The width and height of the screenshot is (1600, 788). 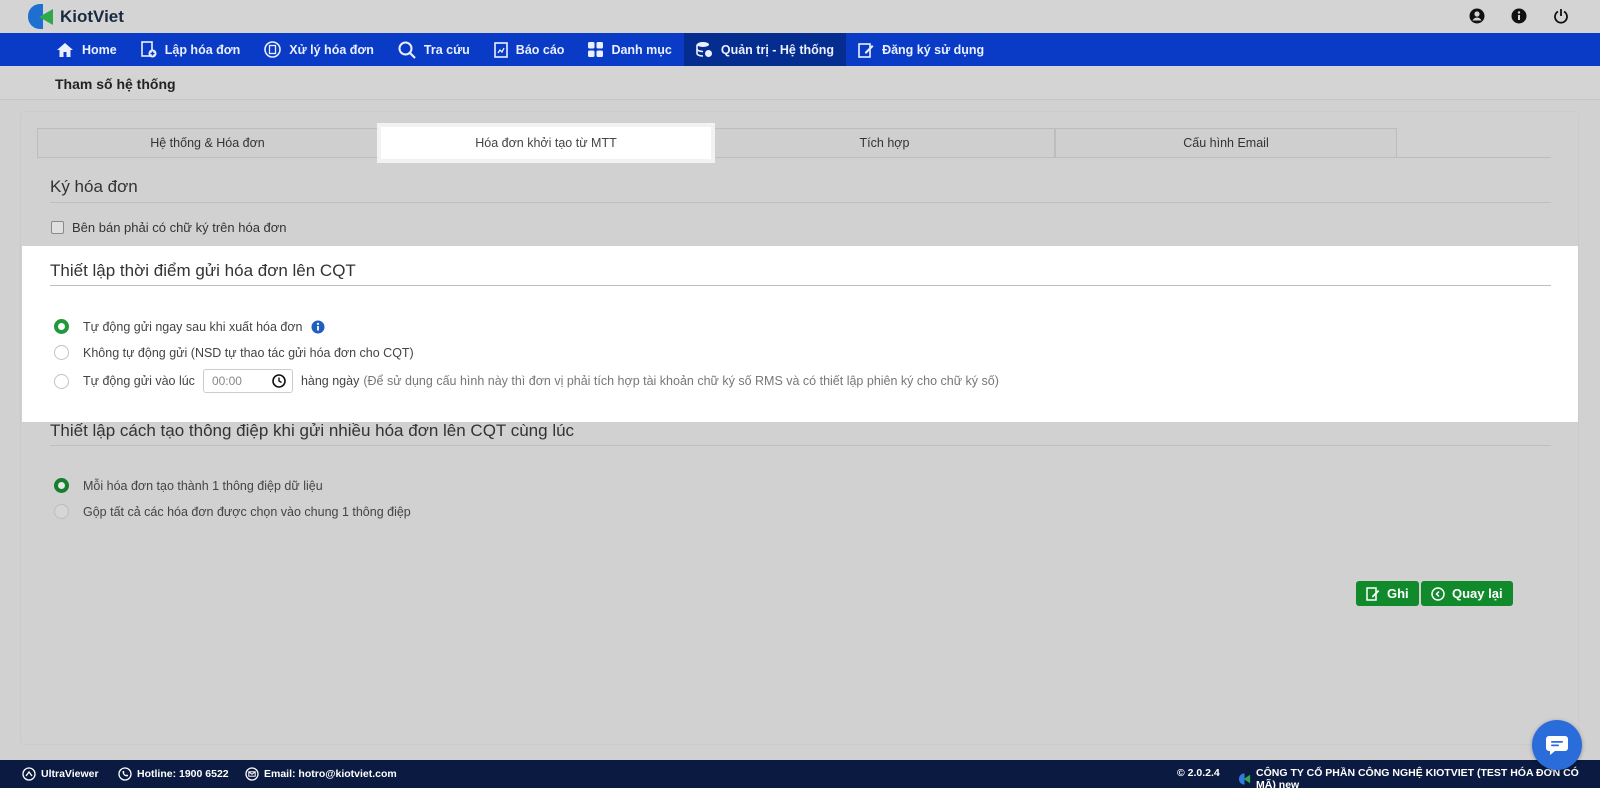 I want to click on edit-icon, so click(x=866, y=50).